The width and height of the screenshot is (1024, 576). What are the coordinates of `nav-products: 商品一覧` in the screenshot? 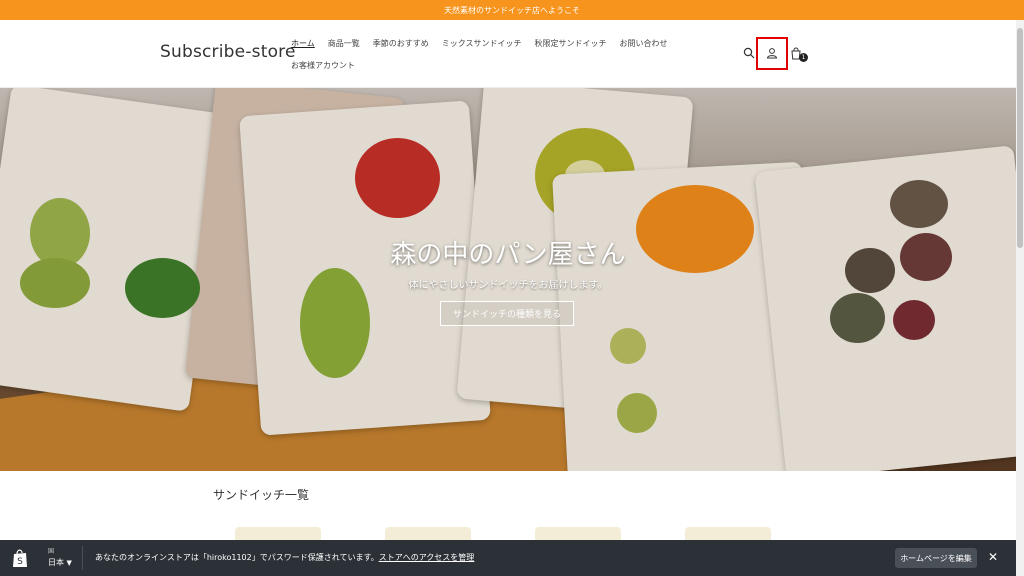 It's located at (344, 43).